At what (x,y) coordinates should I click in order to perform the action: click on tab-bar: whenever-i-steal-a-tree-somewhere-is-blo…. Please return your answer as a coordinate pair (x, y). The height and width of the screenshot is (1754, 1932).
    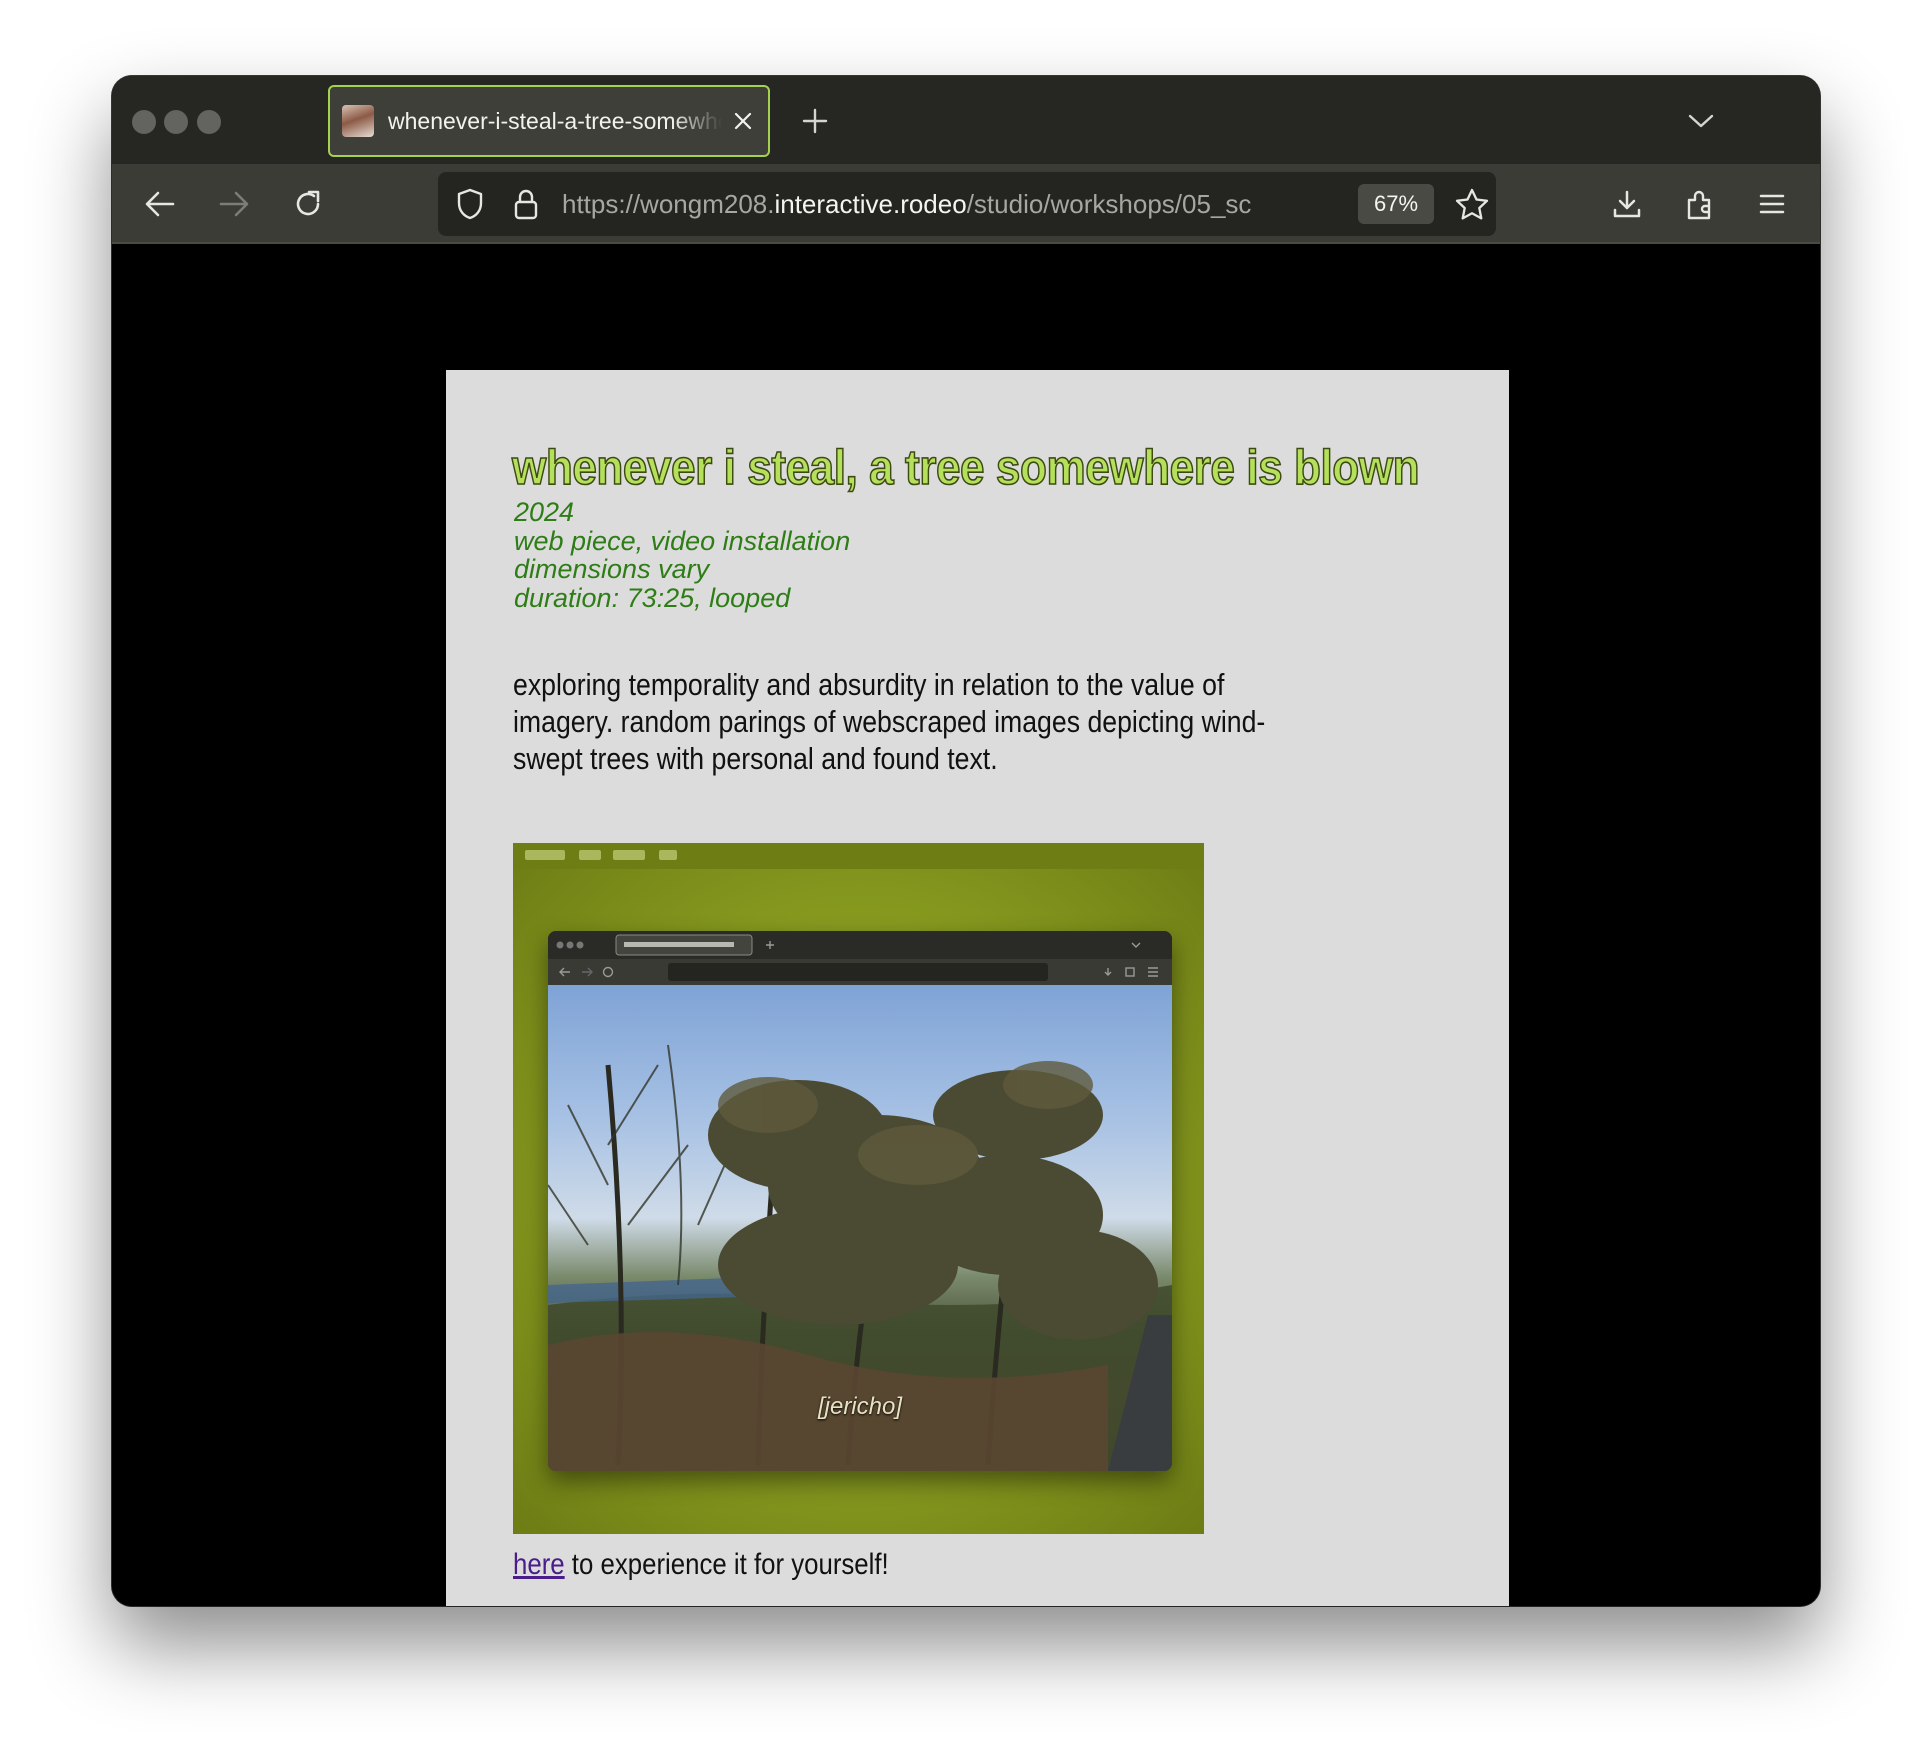
    Looking at the image, I should click on (966, 120).